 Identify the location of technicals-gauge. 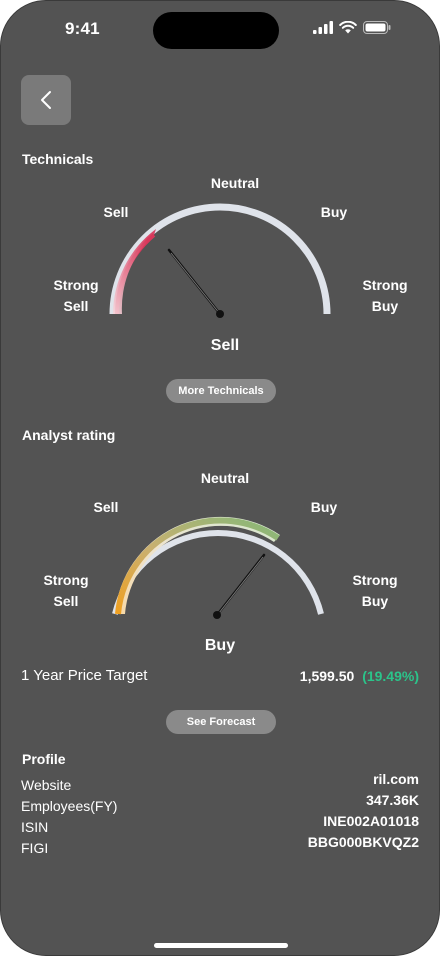
(220, 260).